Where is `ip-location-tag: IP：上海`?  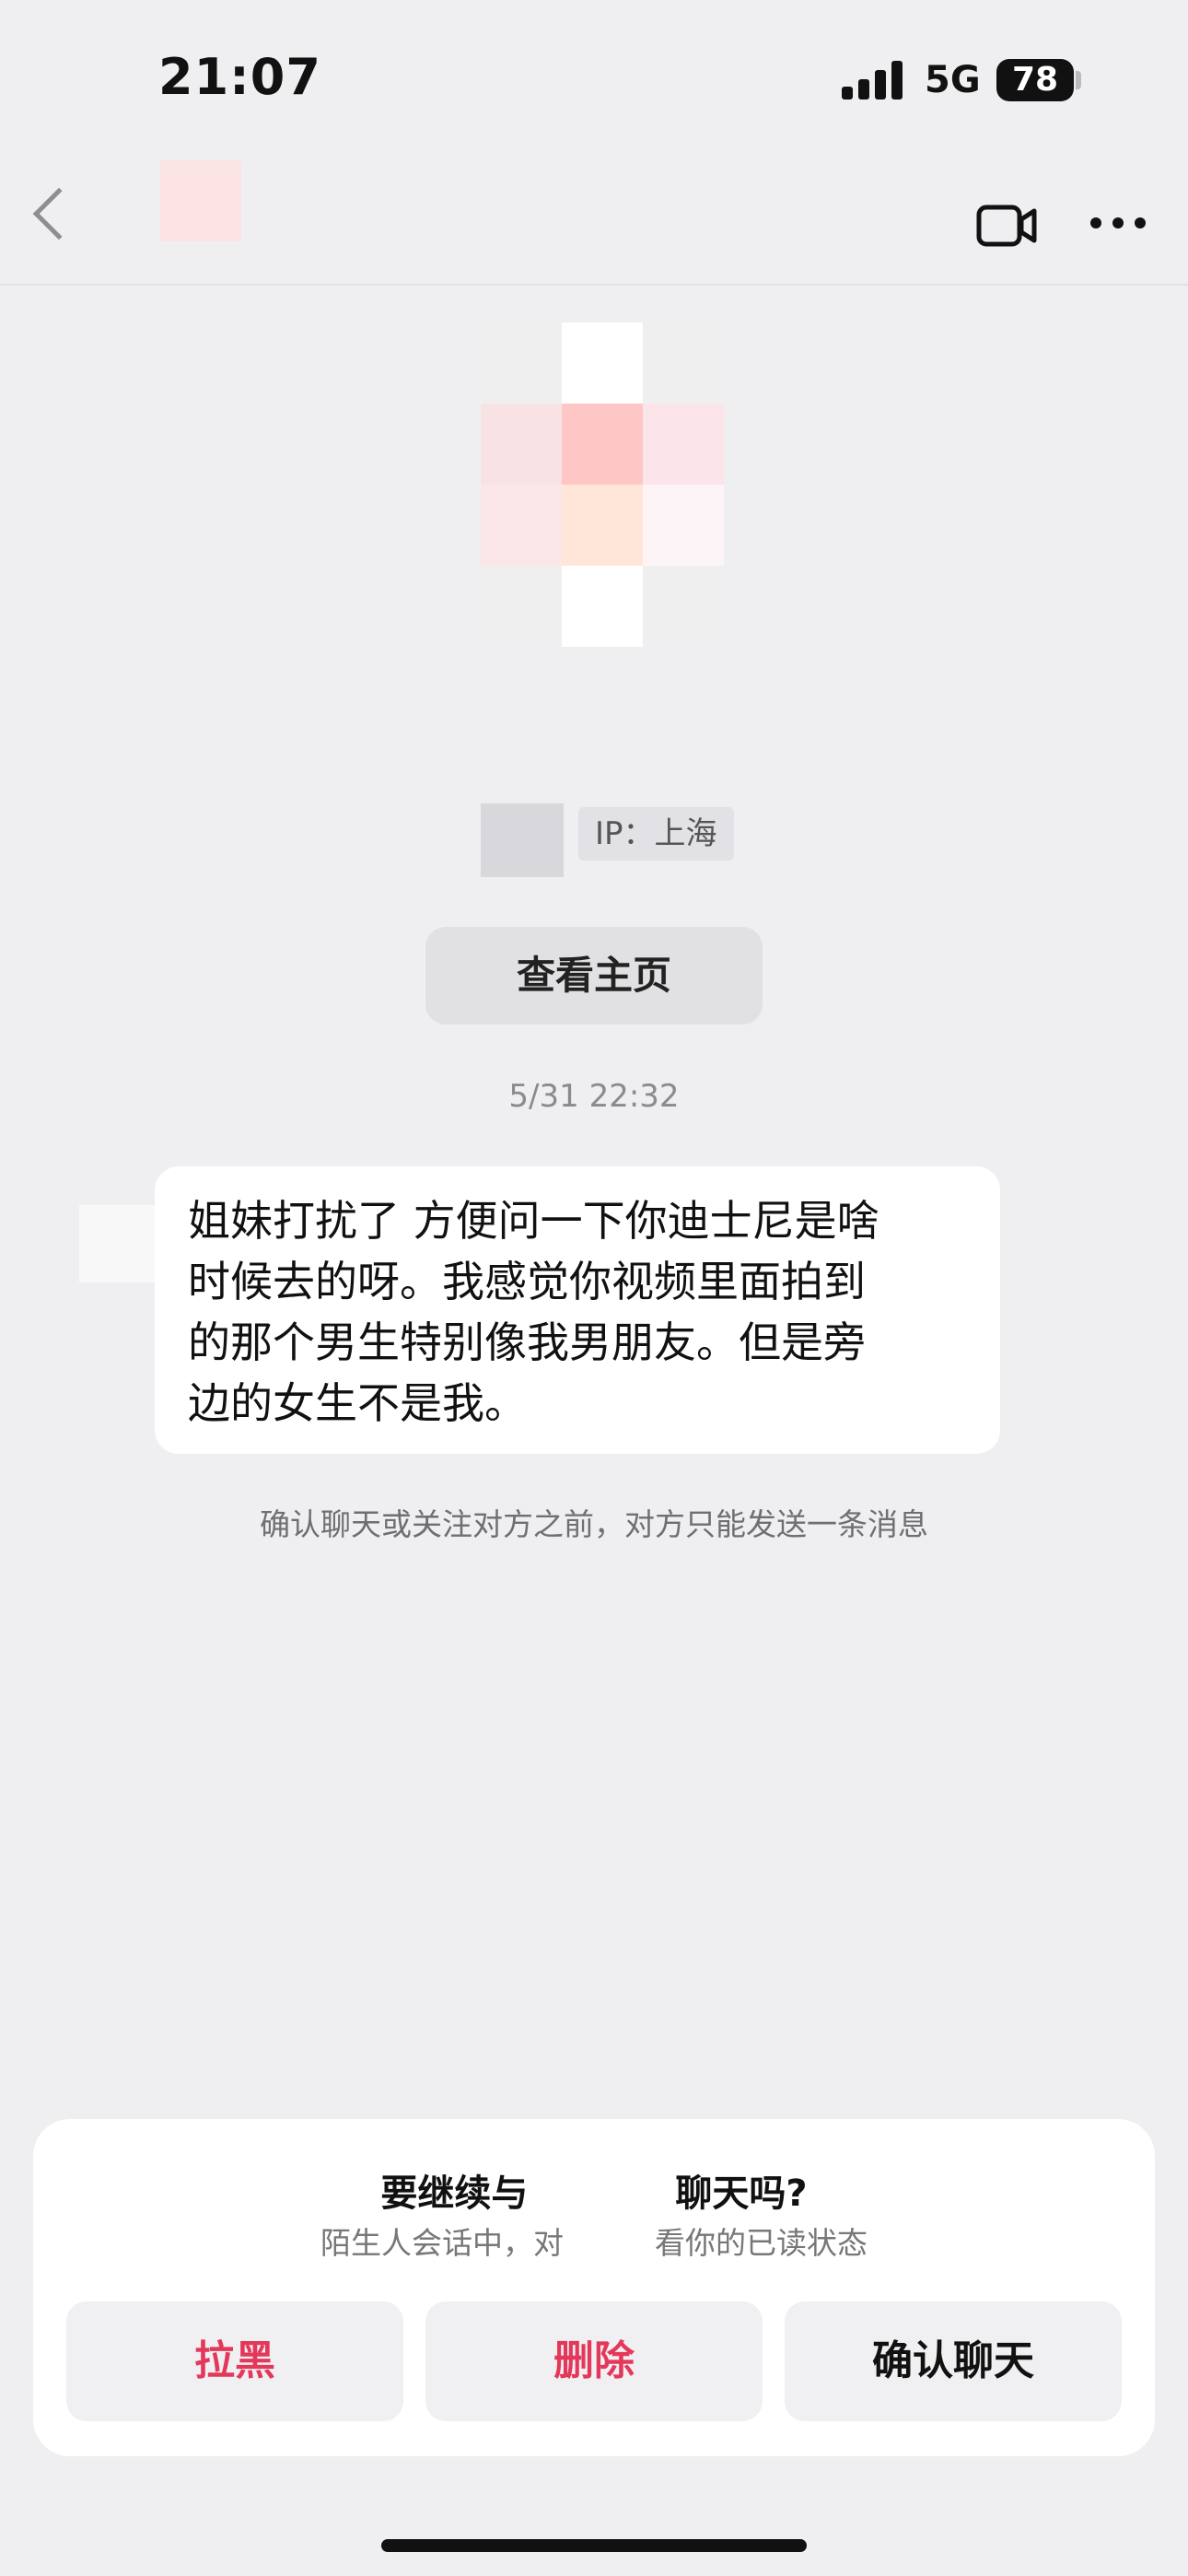 ip-location-tag: IP：上海 is located at coordinates (656, 834).